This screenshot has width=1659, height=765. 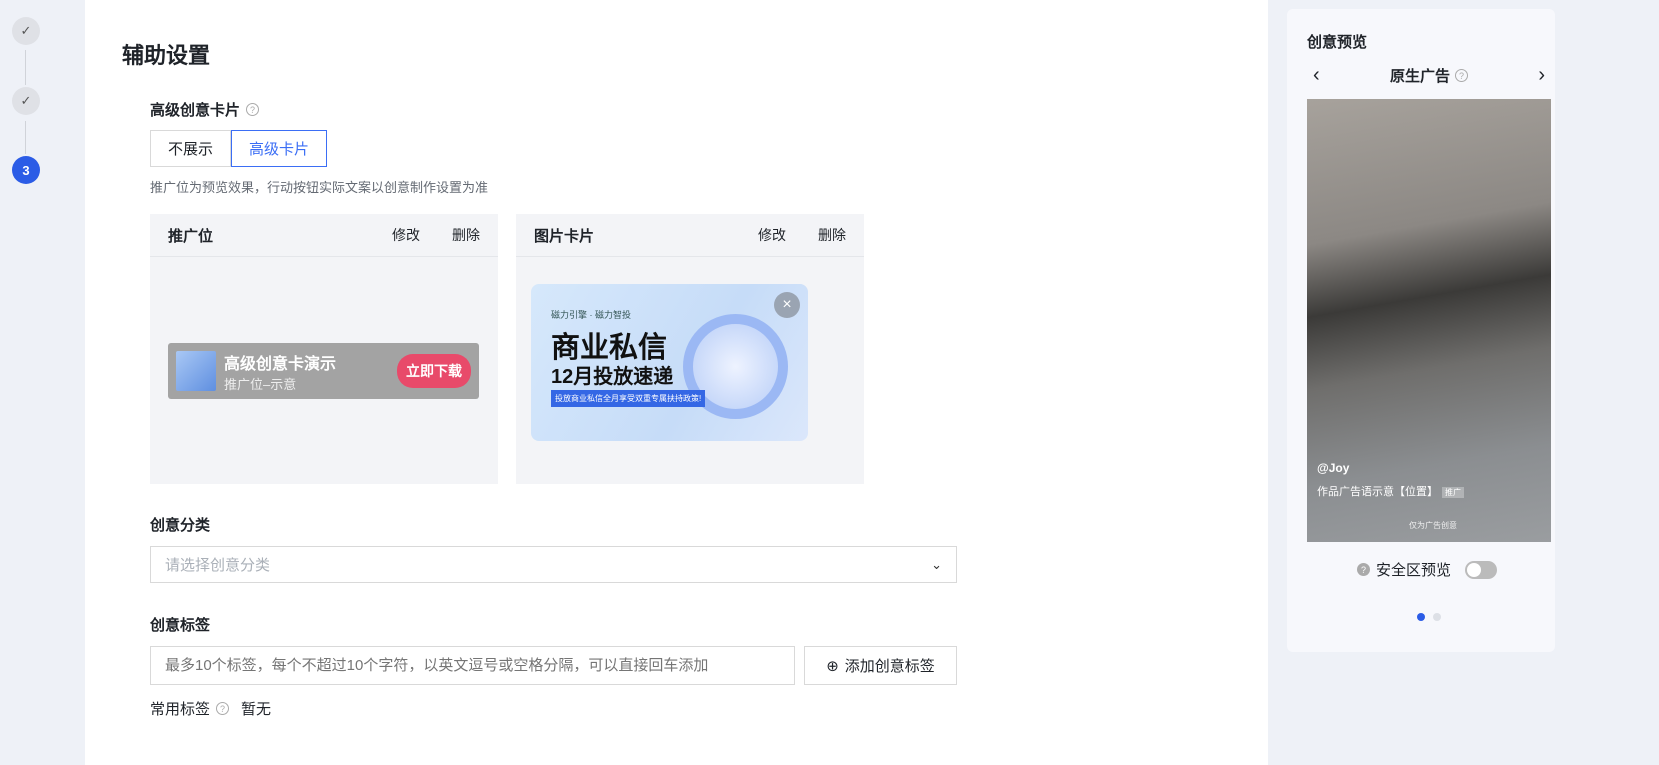 What do you see at coordinates (280, 364) in the screenshot?
I see `promo-title: 高级创意卡演示` at bounding box center [280, 364].